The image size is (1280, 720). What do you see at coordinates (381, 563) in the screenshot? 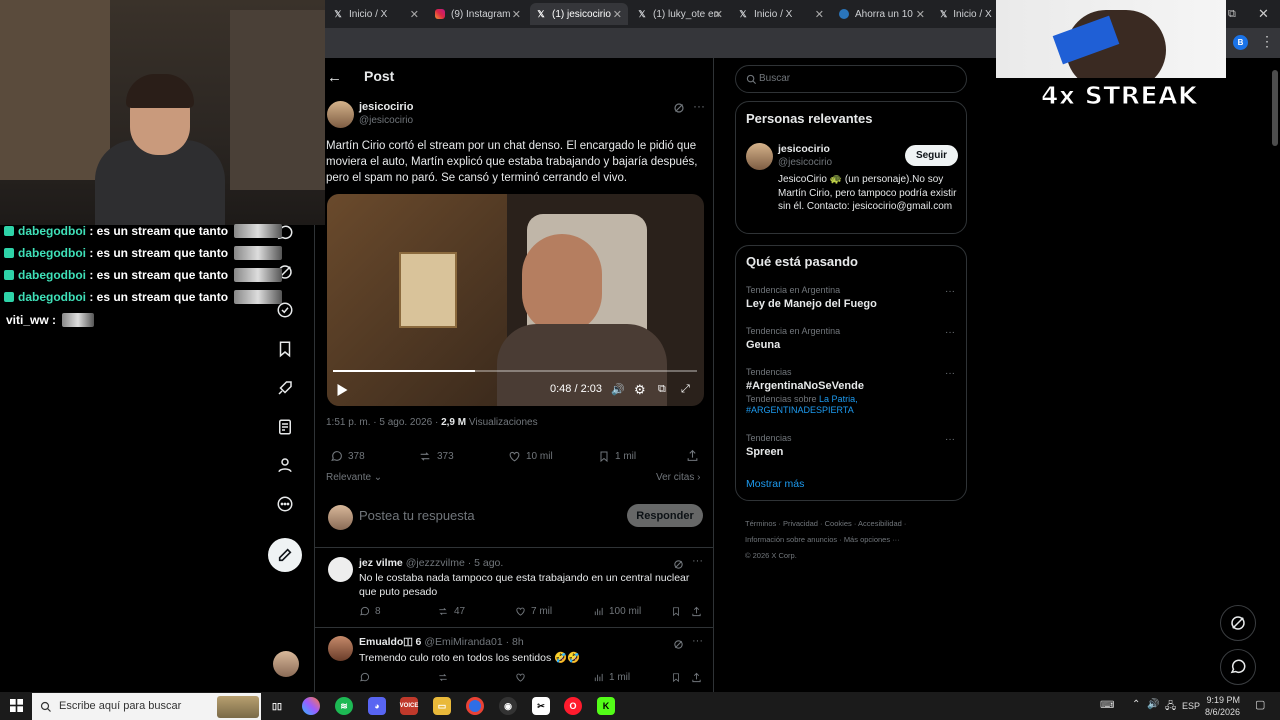
I see `reply-author-name: jez vilme` at bounding box center [381, 563].